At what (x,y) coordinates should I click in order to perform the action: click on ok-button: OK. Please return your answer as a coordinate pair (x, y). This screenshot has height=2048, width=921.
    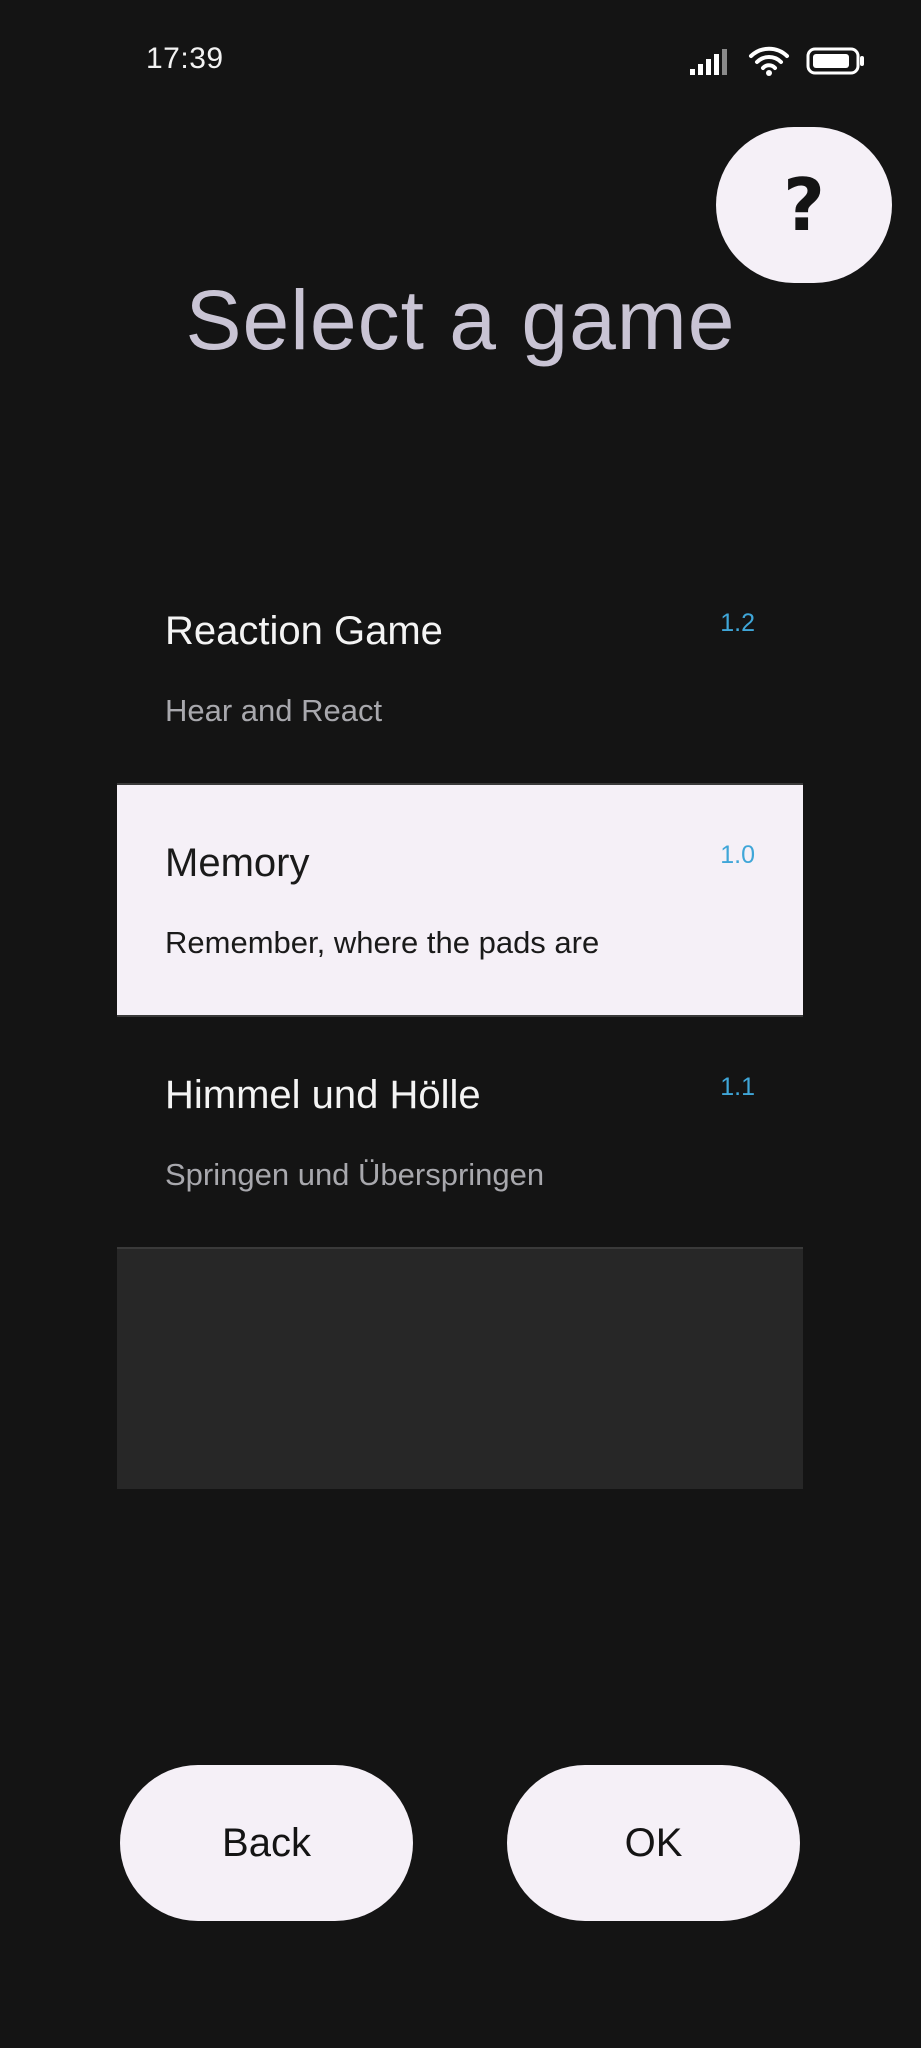
    Looking at the image, I should click on (653, 1843).